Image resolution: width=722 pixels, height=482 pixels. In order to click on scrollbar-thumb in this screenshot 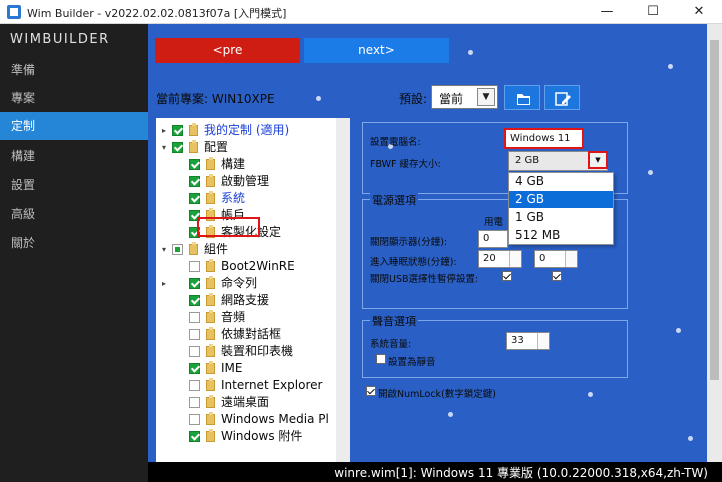, I will do `click(714, 210)`.